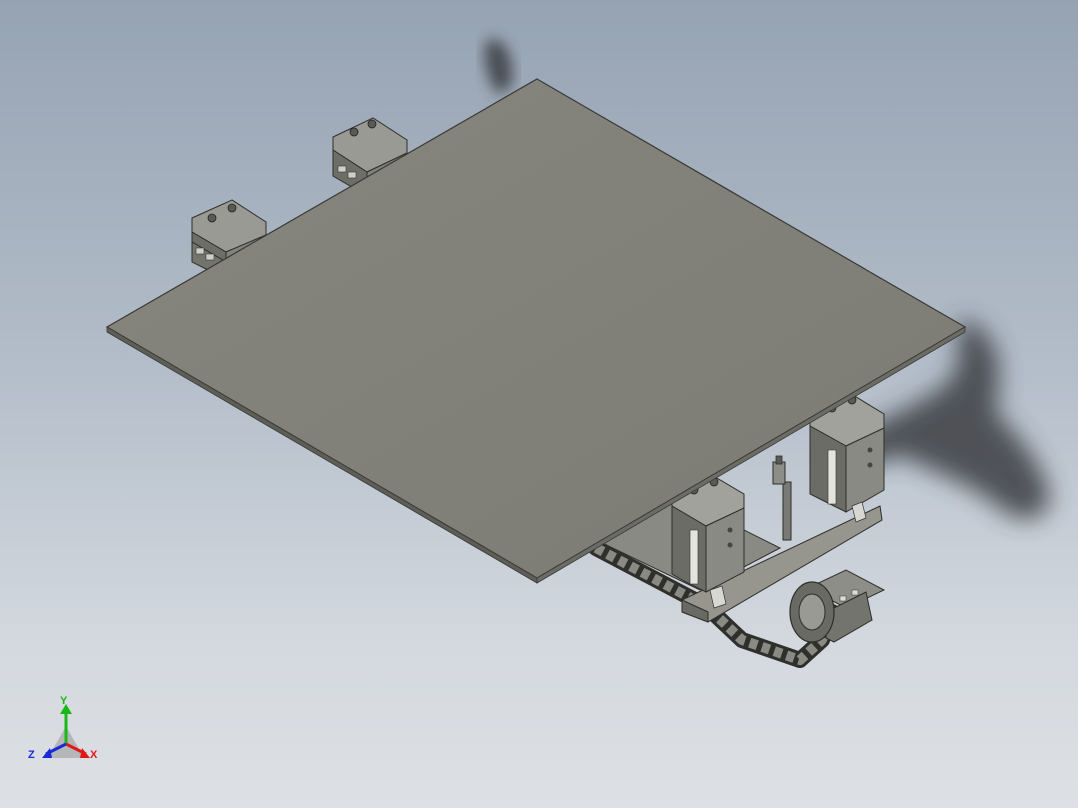 This screenshot has height=808, width=1078. Describe the element at coordinates (782, 498) in the screenshot. I see `sensor-post` at that location.